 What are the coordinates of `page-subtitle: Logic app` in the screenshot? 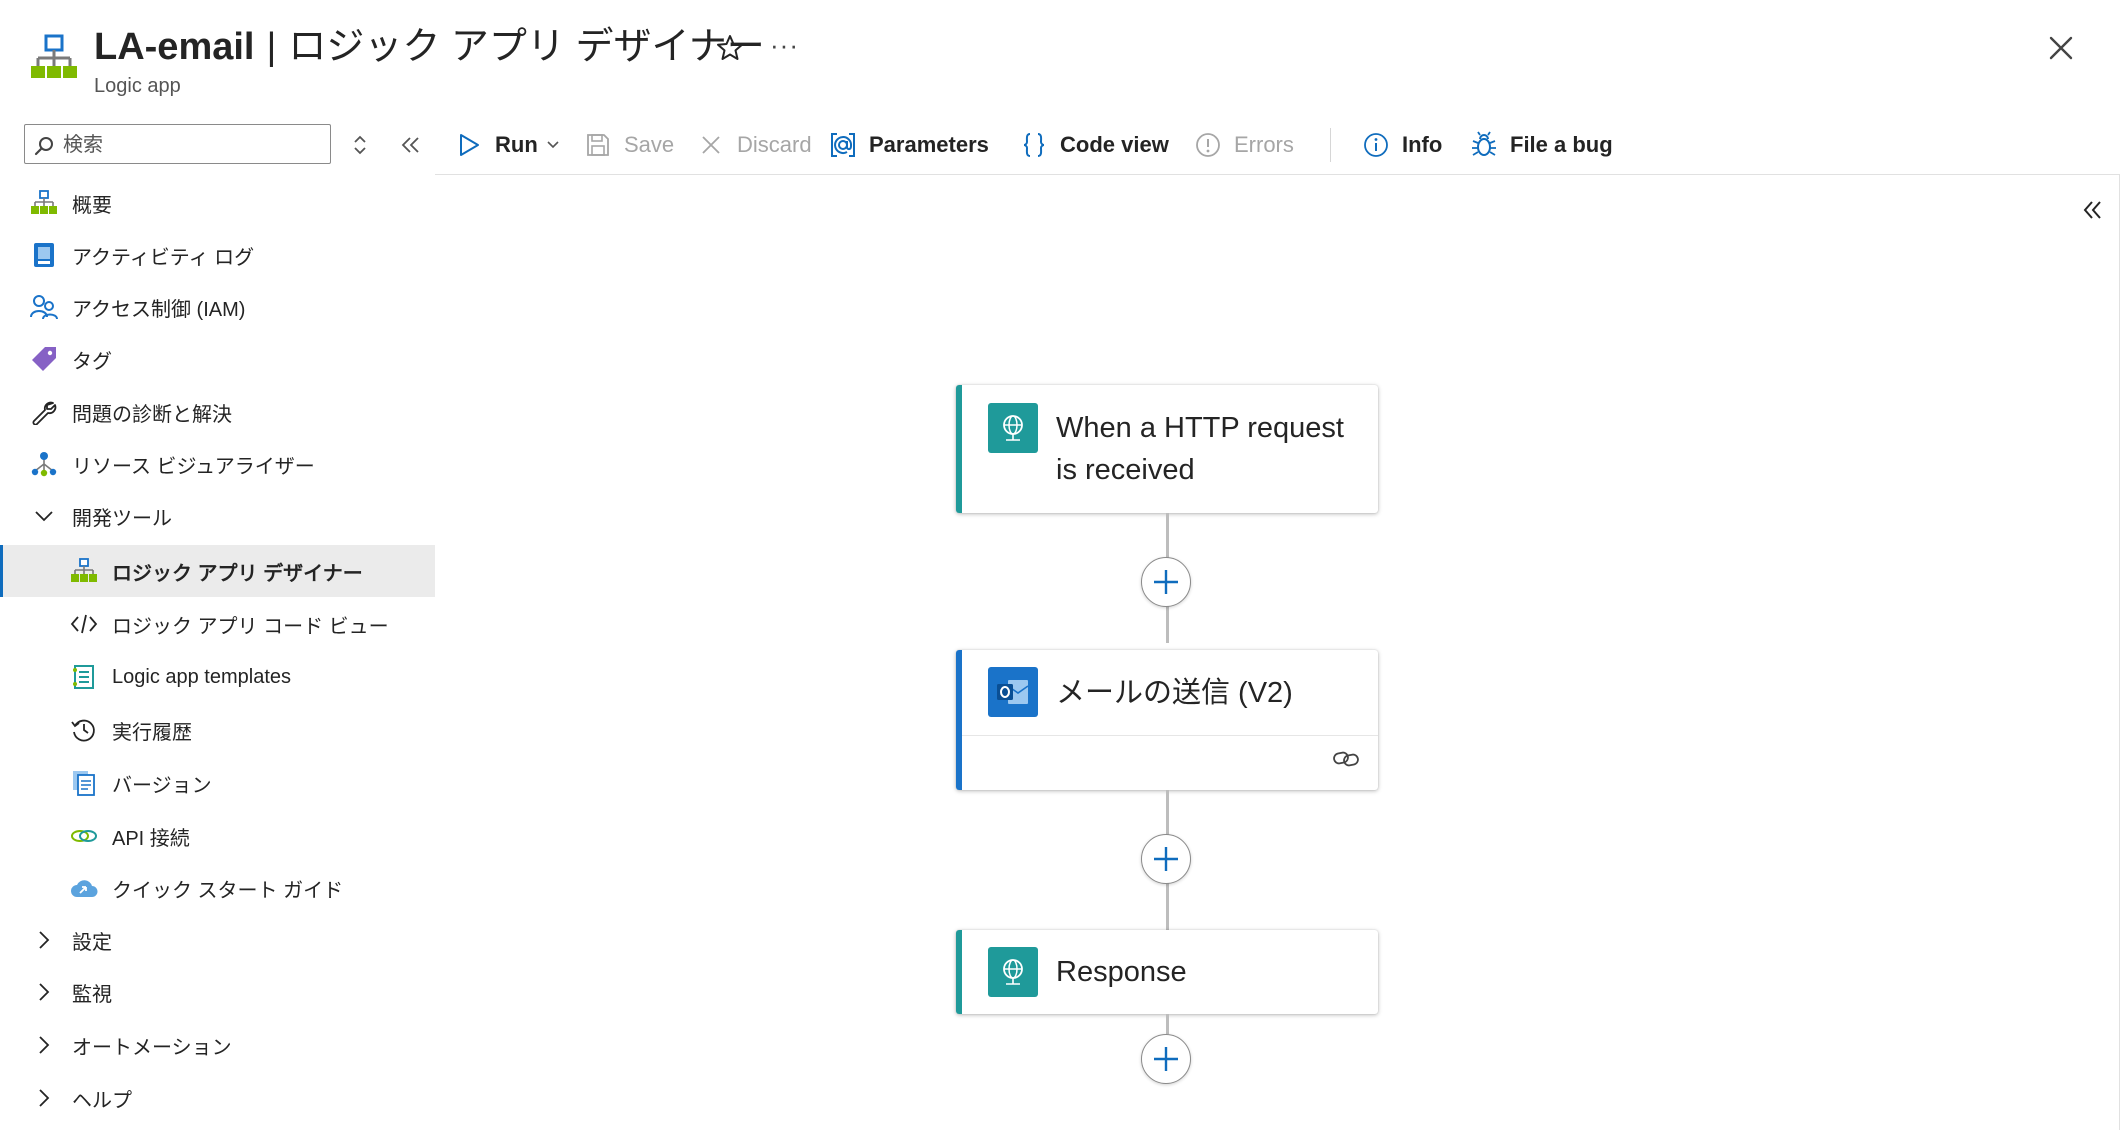 It's located at (137, 86).